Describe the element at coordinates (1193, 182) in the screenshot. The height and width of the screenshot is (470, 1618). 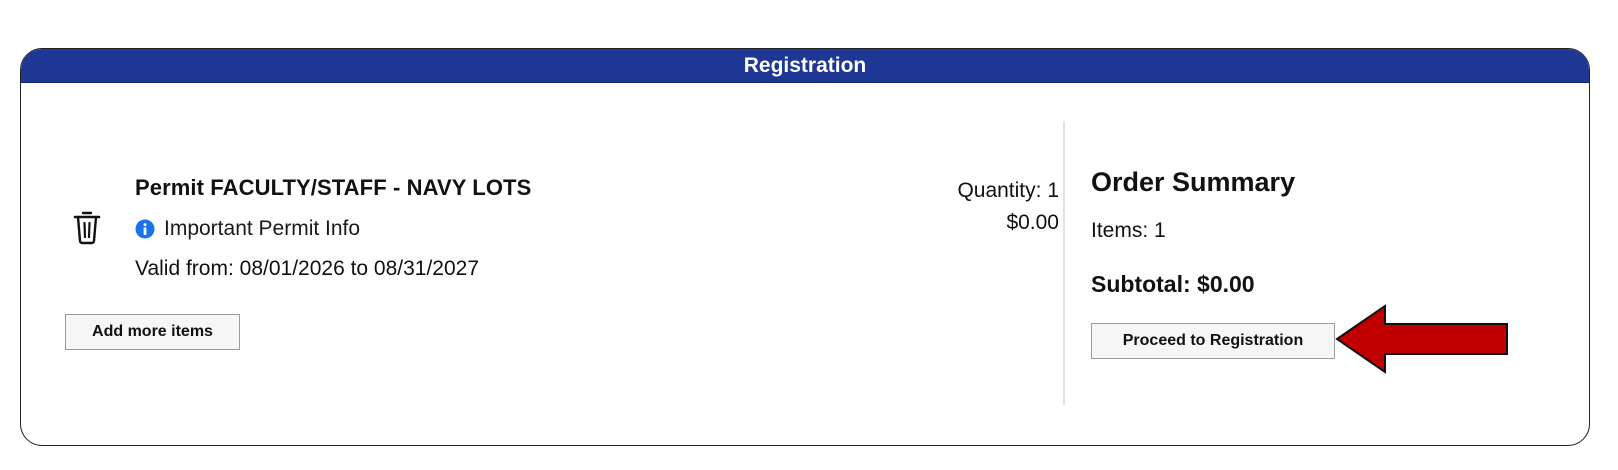
I see `order-summary-title: Order Summary` at that location.